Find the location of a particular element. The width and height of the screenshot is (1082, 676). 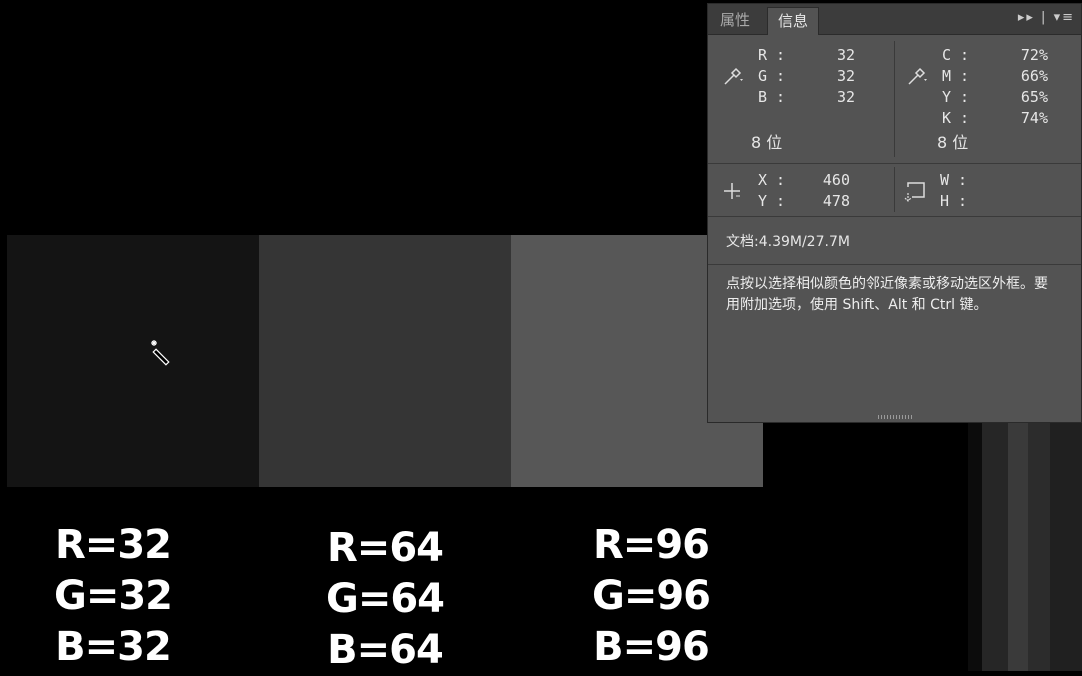

label-g: G=96 is located at coordinates (651, 596).